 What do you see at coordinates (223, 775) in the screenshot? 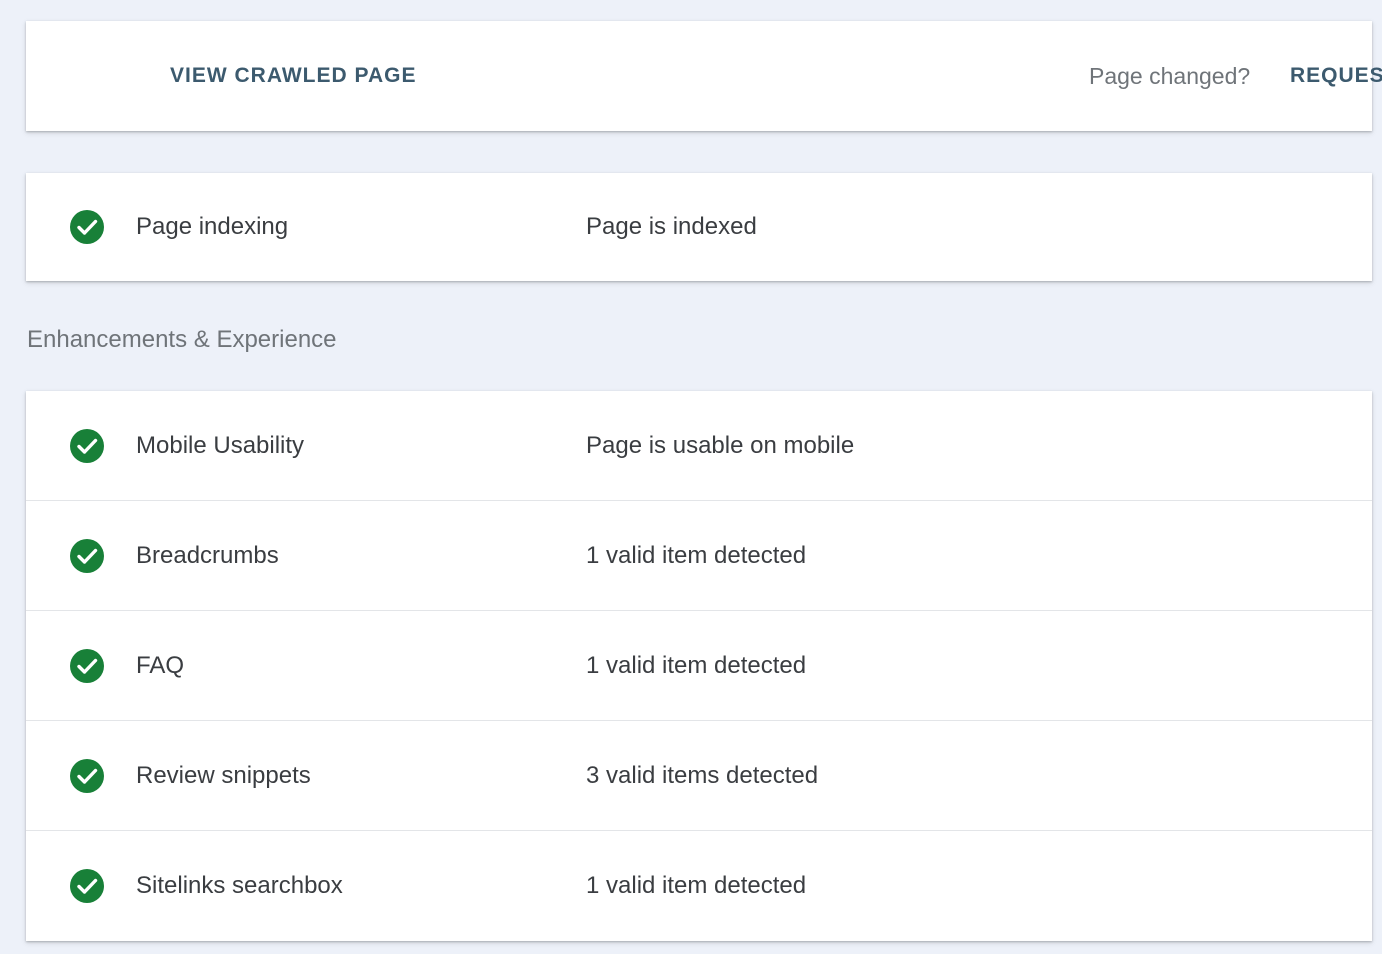
I see `row-label: Review snippets` at bounding box center [223, 775].